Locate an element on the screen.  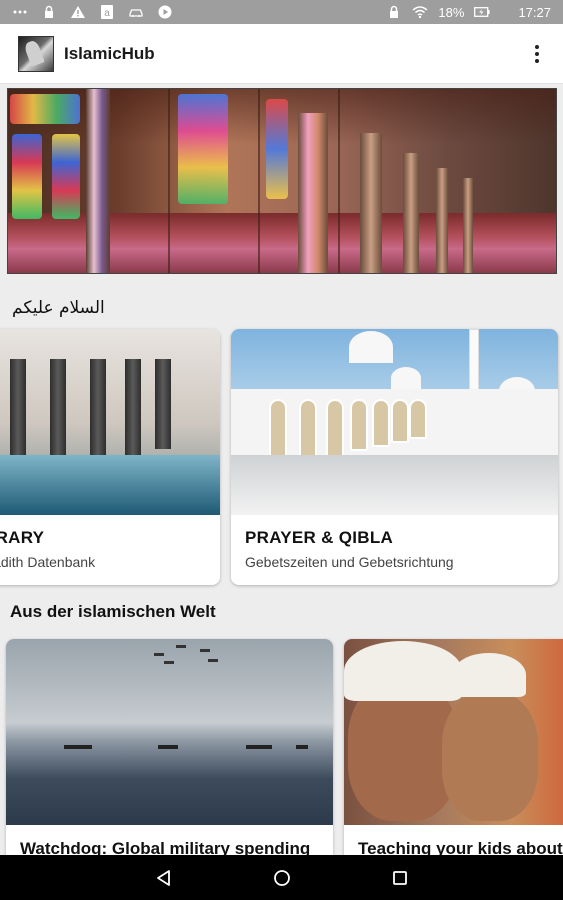
home-icon is located at coordinates (282, 878).